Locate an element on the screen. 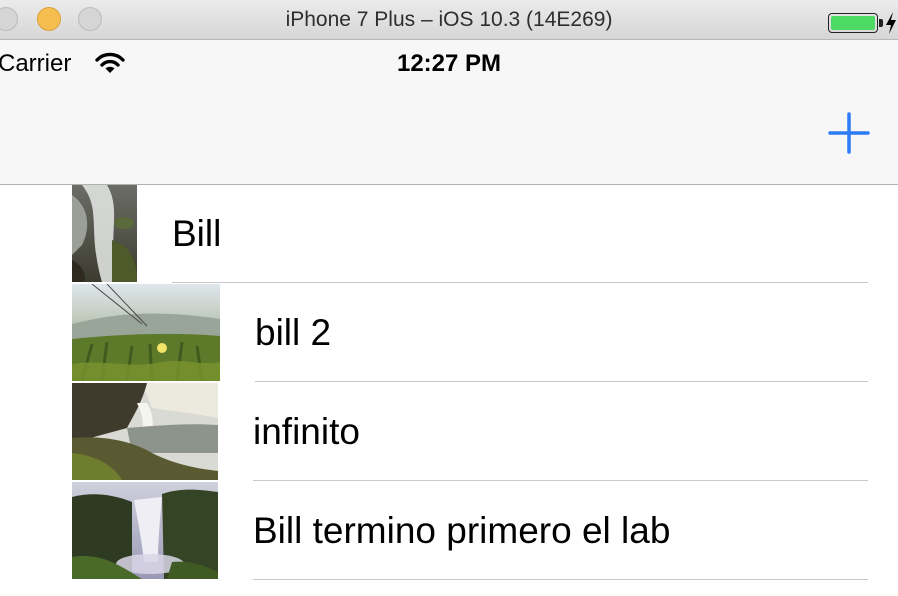 The image size is (898, 596). battery-tip is located at coordinates (881, 23).